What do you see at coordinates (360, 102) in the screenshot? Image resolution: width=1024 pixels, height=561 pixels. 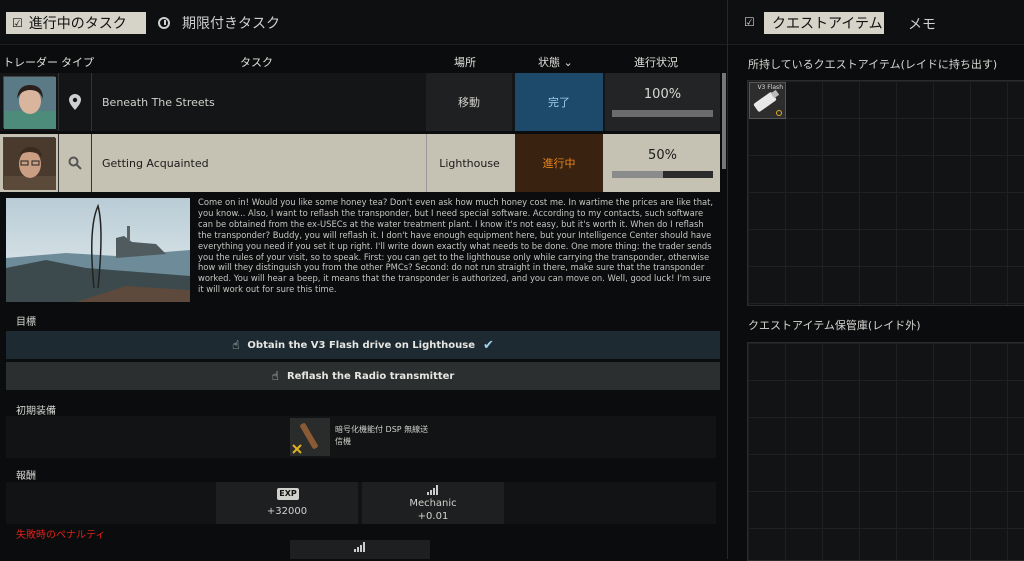 I see `task-row: Beneath The Streets 移動 完了 100%` at bounding box center [360, 102].